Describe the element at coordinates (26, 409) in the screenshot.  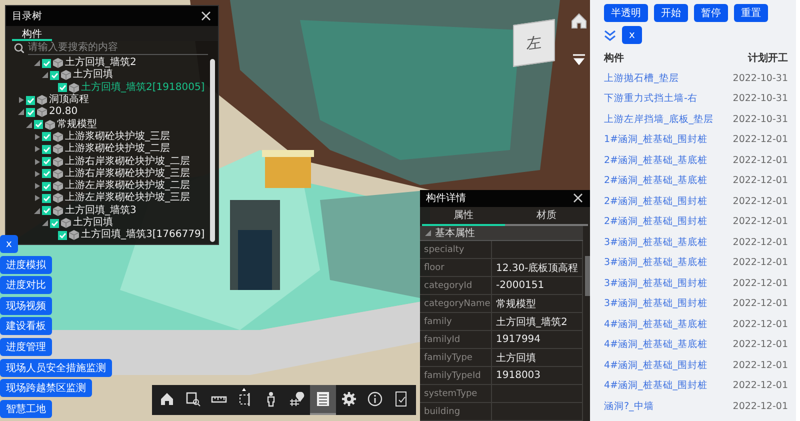
I see `nav-button: 智慧工地` at that location.